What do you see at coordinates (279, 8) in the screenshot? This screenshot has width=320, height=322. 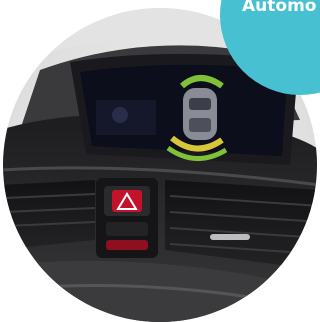 I see `badge-label: Automo` at bounding box center [279, 8].